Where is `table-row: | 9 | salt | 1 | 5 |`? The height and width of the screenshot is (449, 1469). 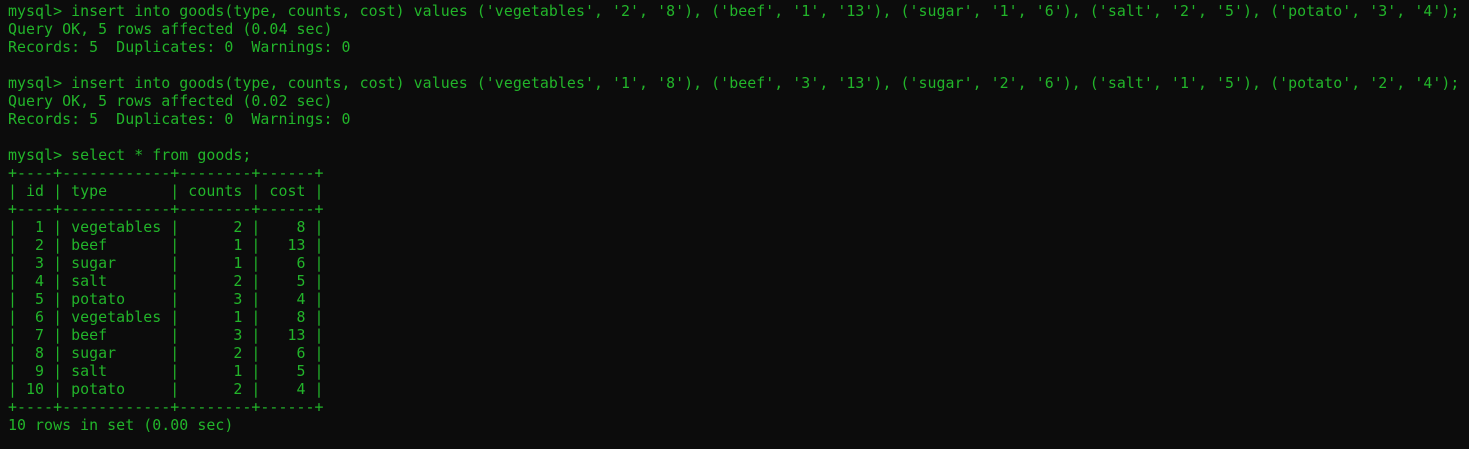 table-row: | 9 | salt | 1 | 5 | is located at coordinates (166, 371).